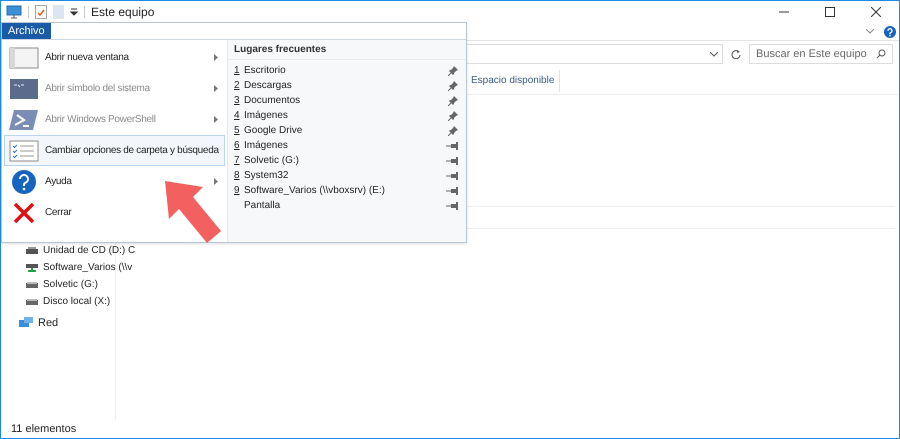 This screenshot has height=439, width=900. What do you see at coordinates (87, 267) in the screenshot?
I see `nav-item: Software_Varios (\\v` at bounding box center [87, 267].